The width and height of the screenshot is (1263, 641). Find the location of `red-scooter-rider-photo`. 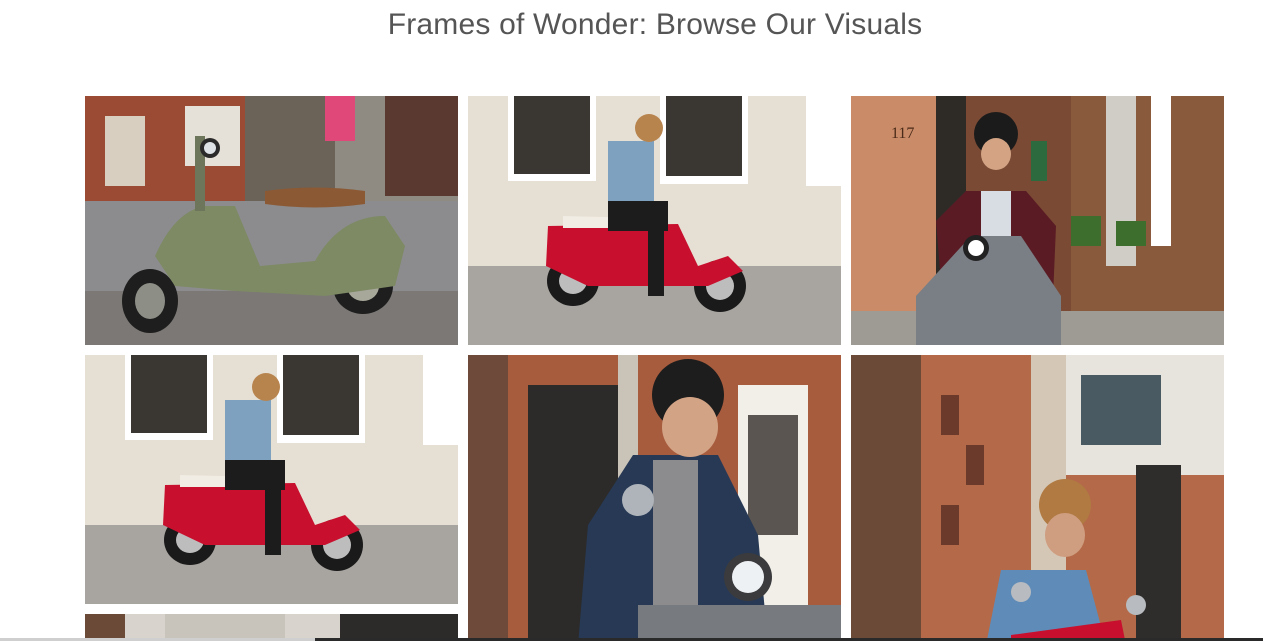

red-scooter-rider-photo is located at coordinates (654, 220).